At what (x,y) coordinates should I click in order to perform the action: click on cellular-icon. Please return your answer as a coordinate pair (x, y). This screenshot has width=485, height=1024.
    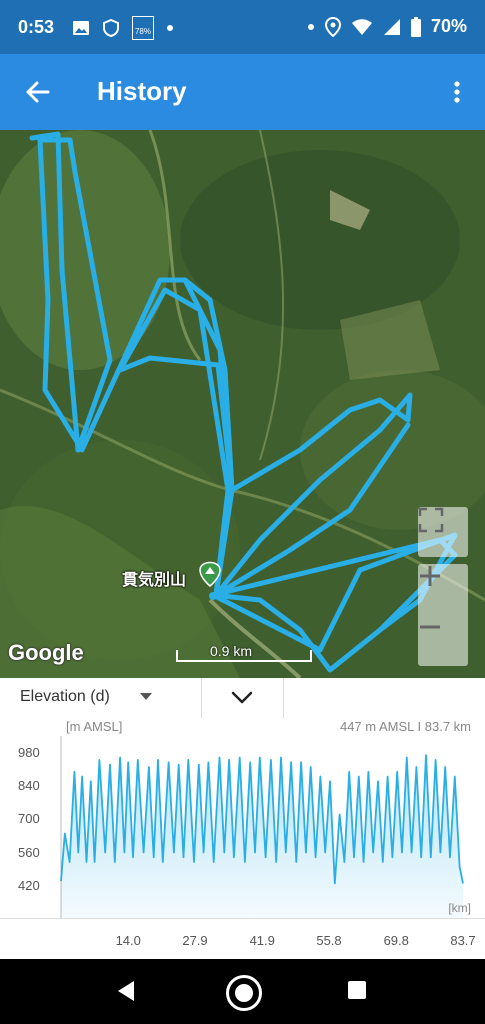
    Looking at the image, I should click on (391, 26).